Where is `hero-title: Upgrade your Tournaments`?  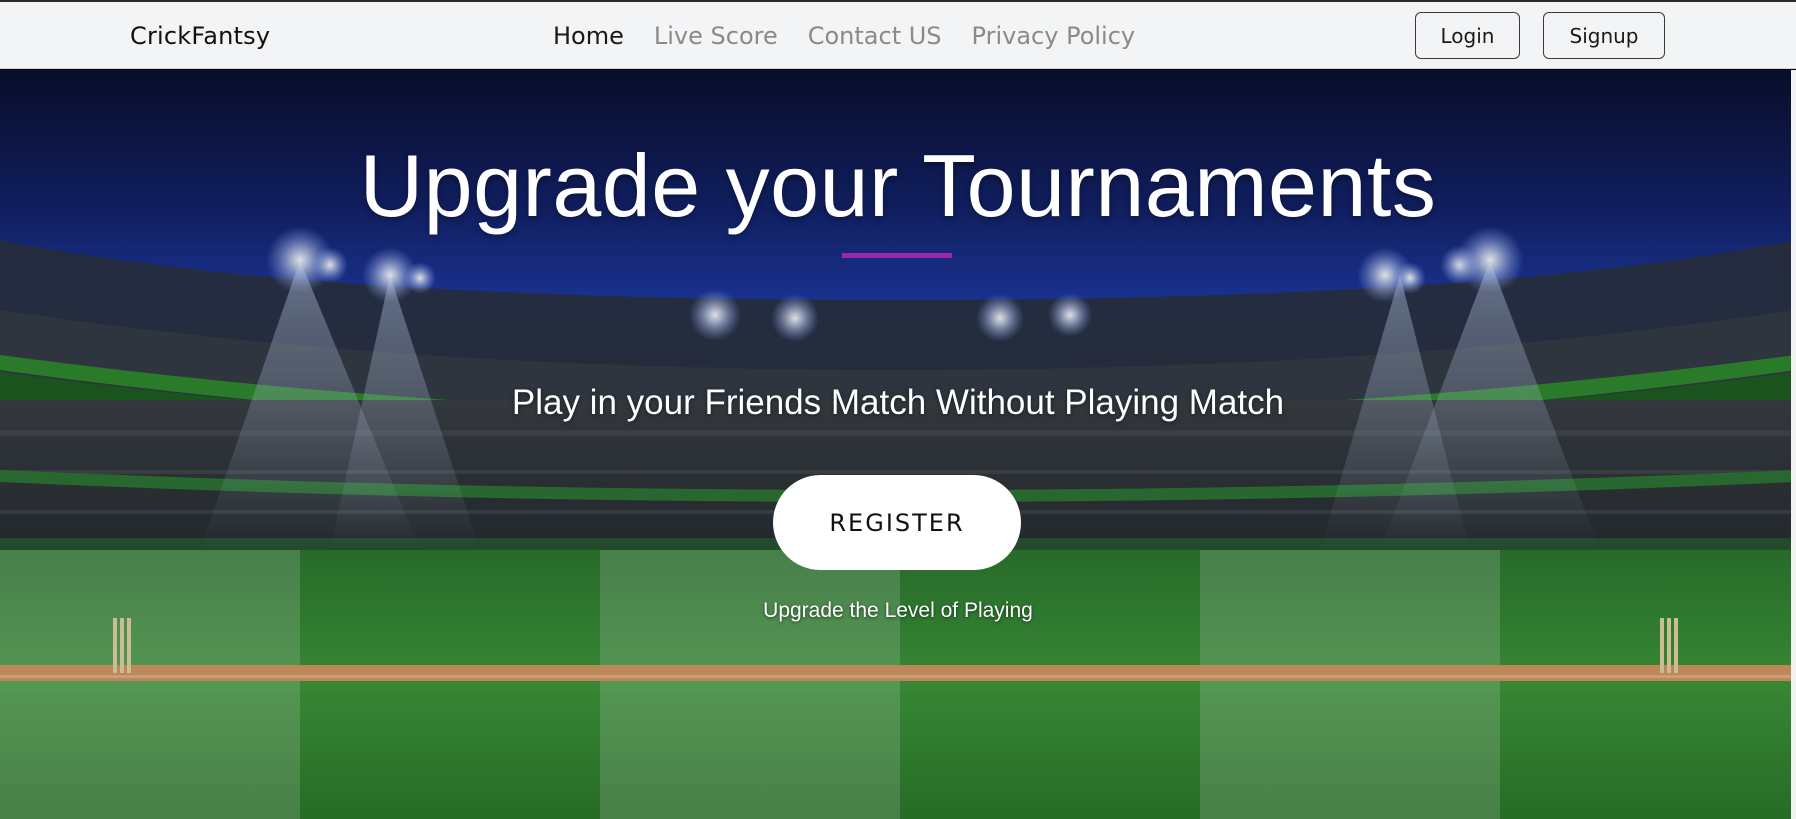
hero-title: Upgrade your Tournaments is located at coordinates (898, 185).